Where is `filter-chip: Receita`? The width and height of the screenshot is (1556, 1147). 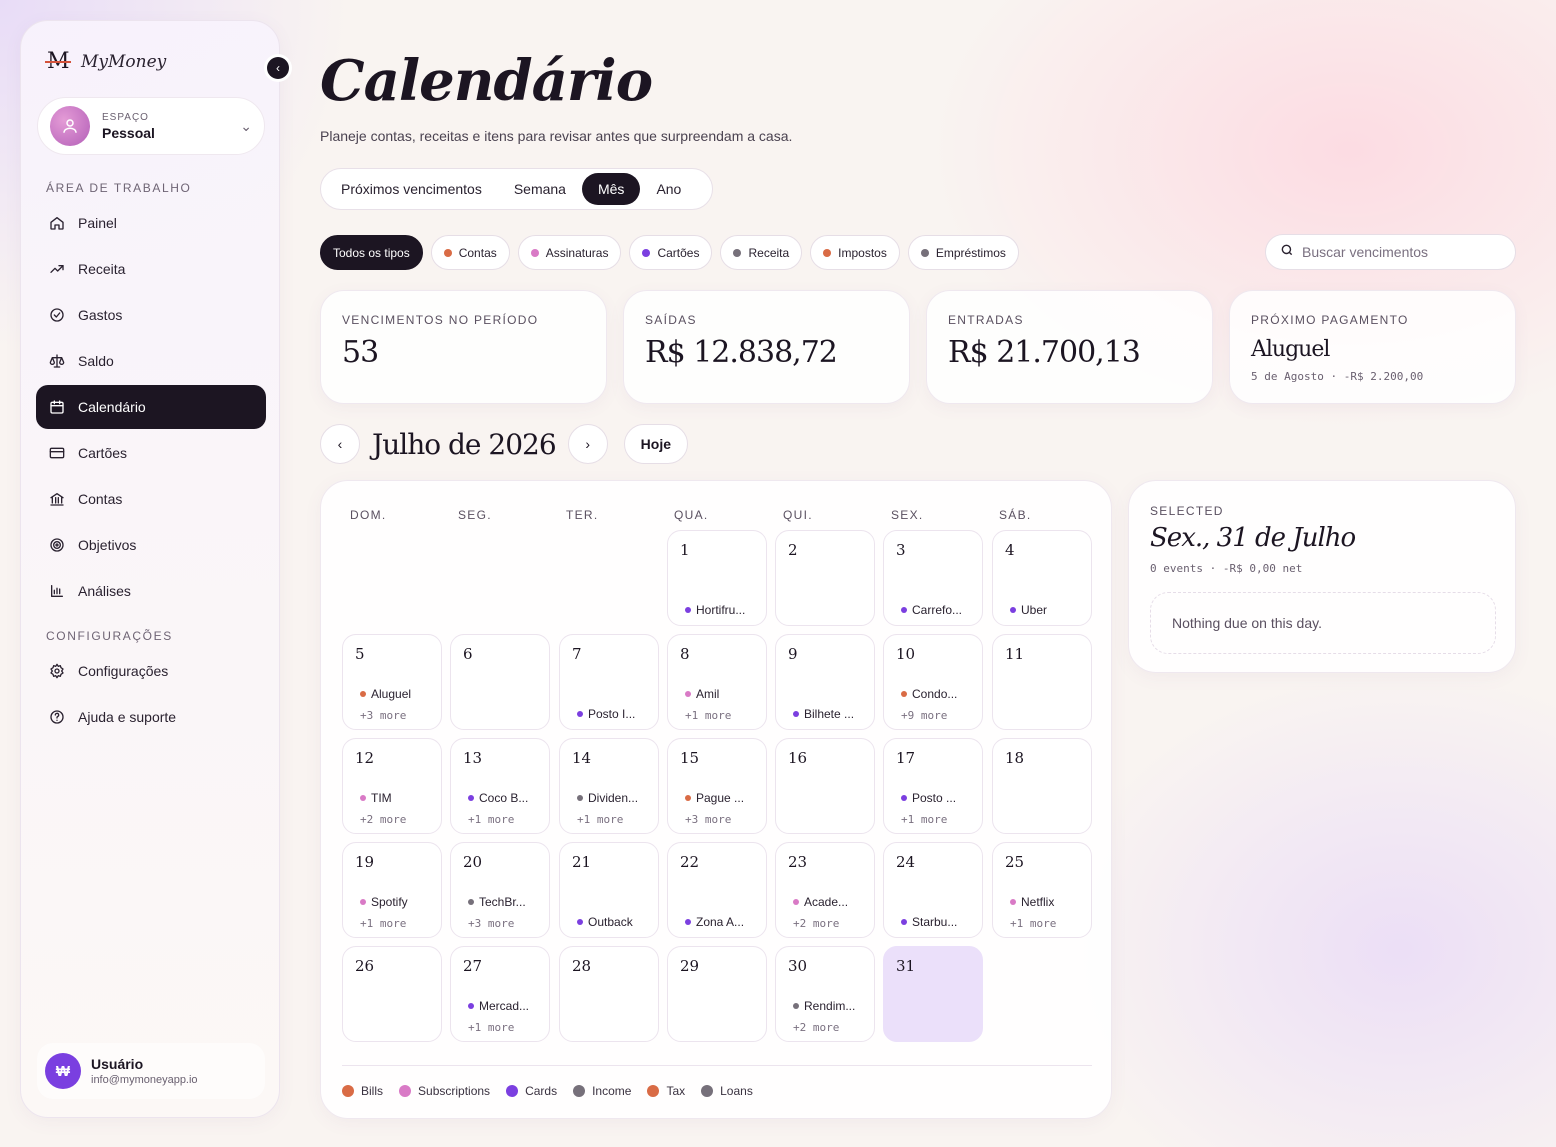 filter-chip: Receita is located at coordinates (761, 252).